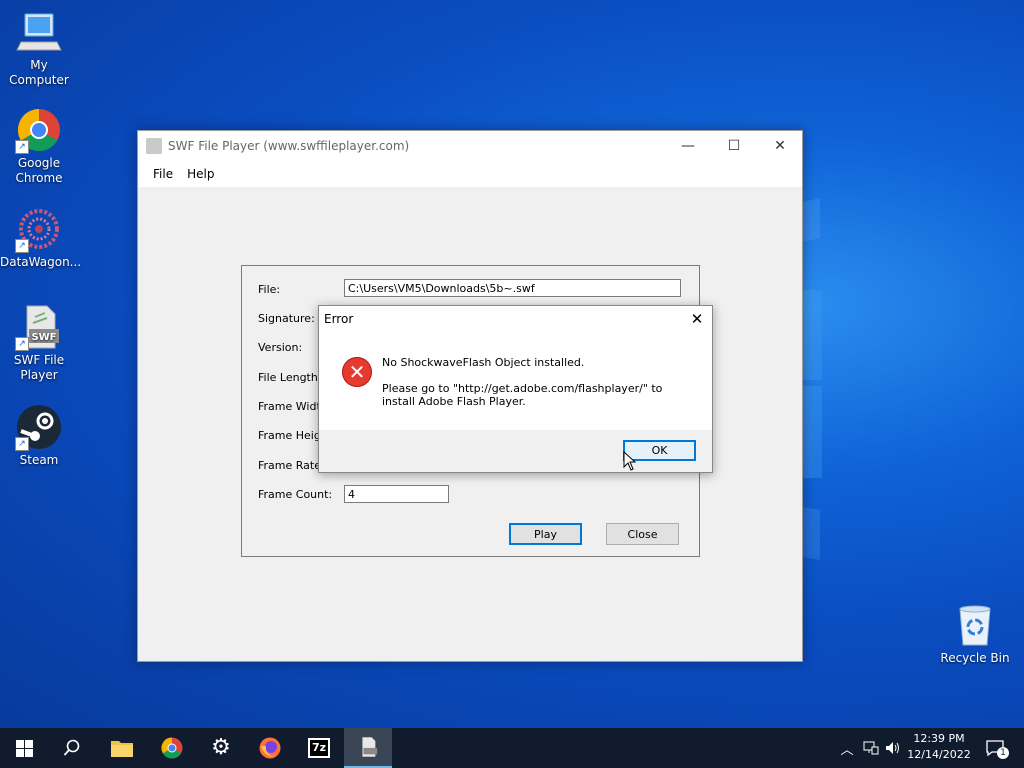 This screenshot has width=1024, height=768. I want to click on file-label: File:, so click(269, 289).